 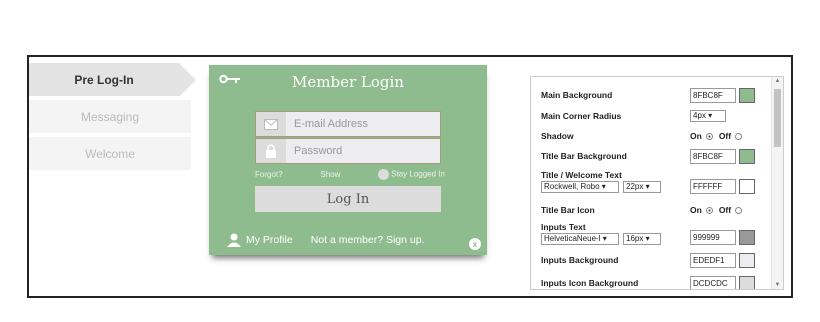 What do you see at coordinates (777, 183) in the screenshot?
I see `vertical-scrollbar: ▲ ▼` at bounding box center [777, 183].